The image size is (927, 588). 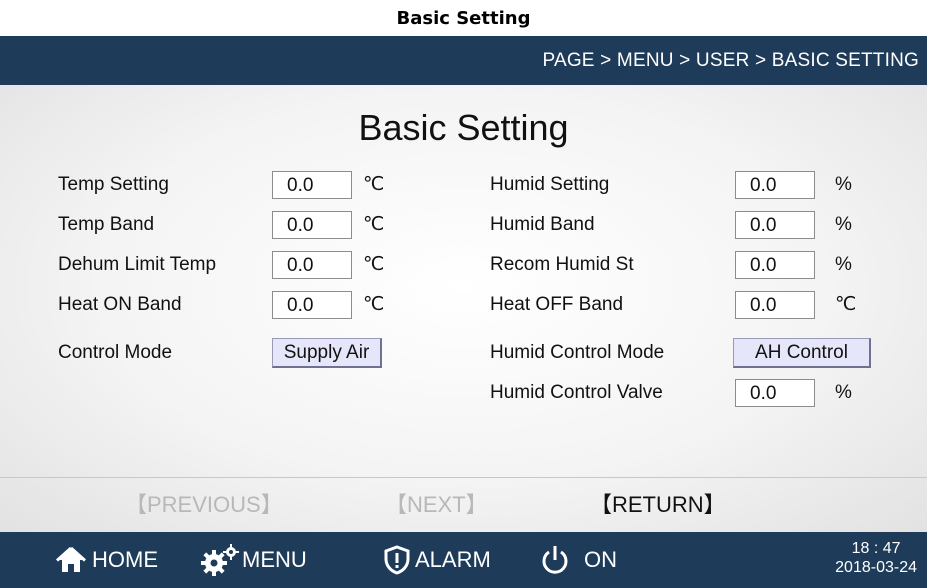 I want to click on humid-control-mode-button: AH Control, so click(x=802, y=353).